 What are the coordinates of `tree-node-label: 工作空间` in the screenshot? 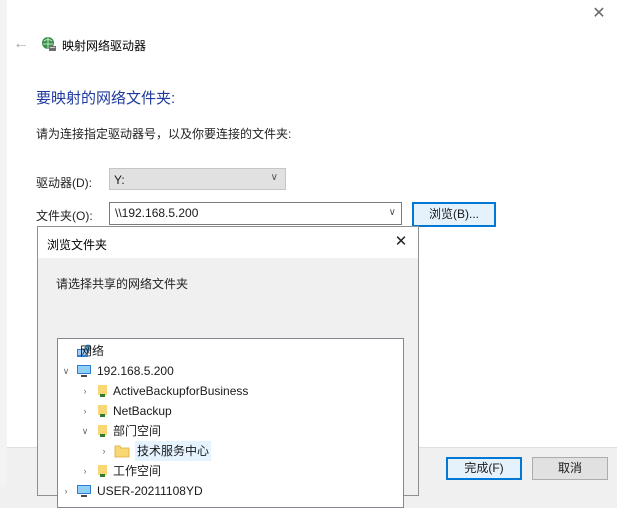 It's located at (137, 471).